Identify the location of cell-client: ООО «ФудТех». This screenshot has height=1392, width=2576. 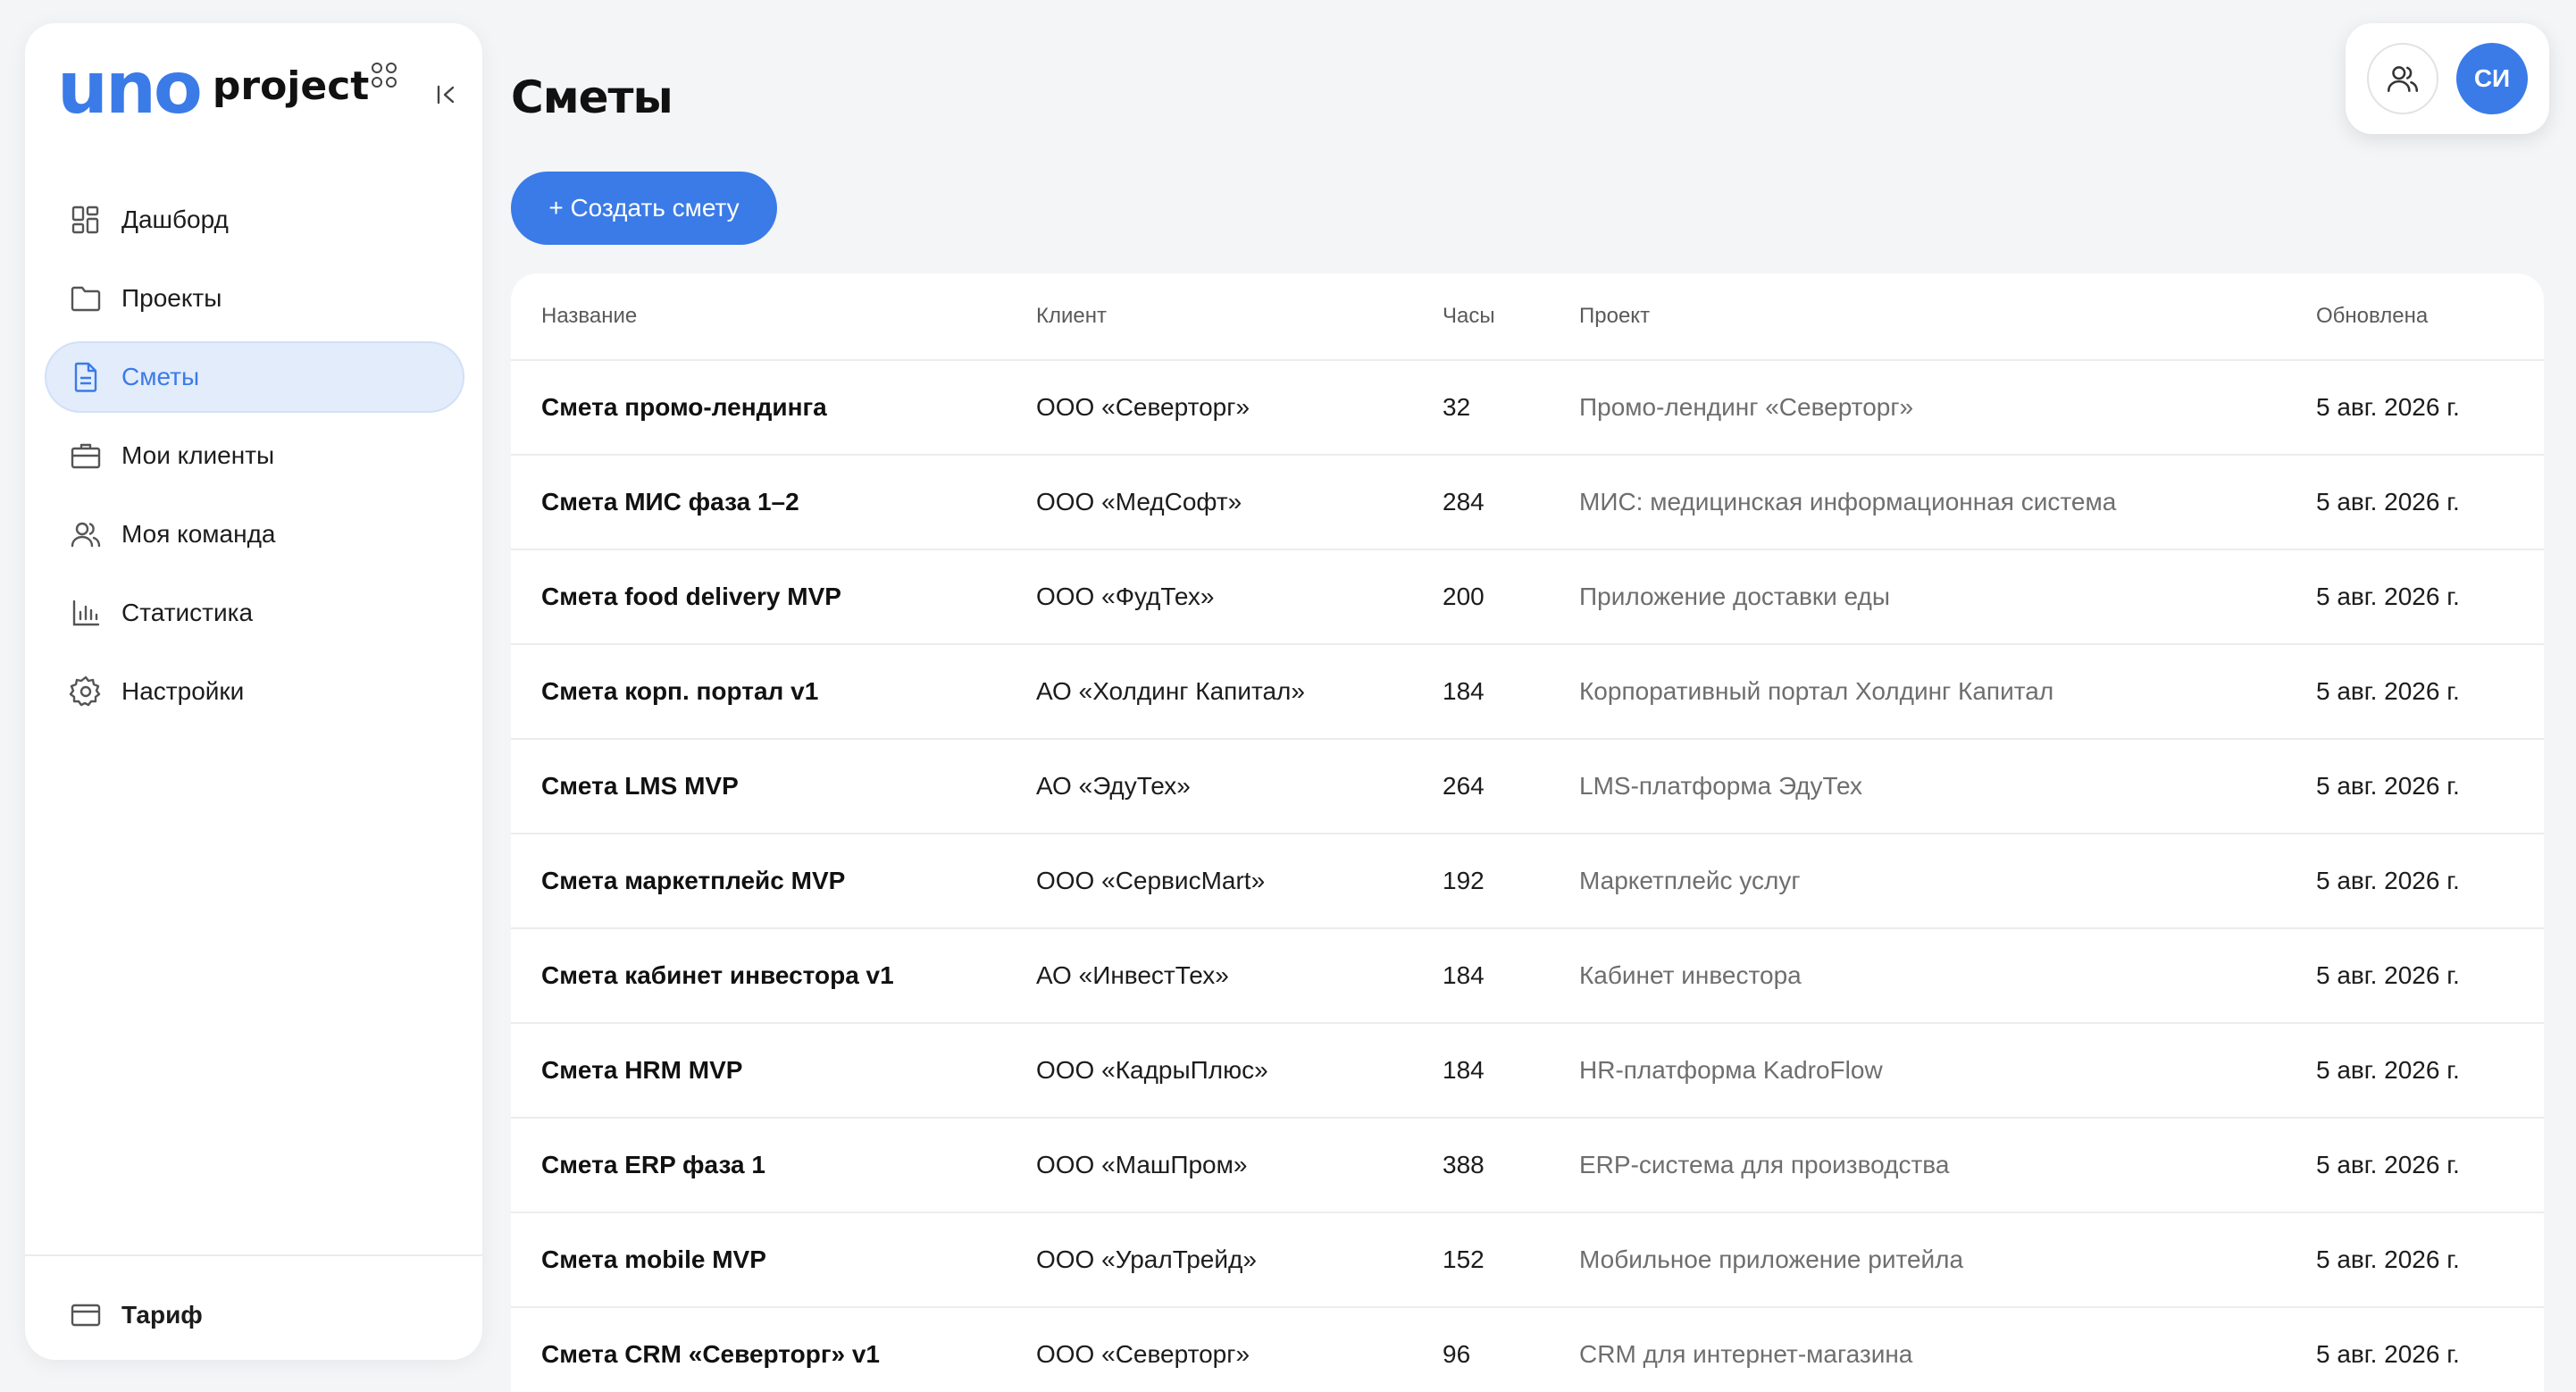
(1126, 596).